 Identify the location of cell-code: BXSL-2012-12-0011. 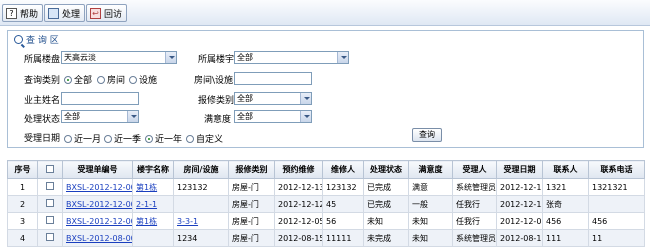
(97, 204).